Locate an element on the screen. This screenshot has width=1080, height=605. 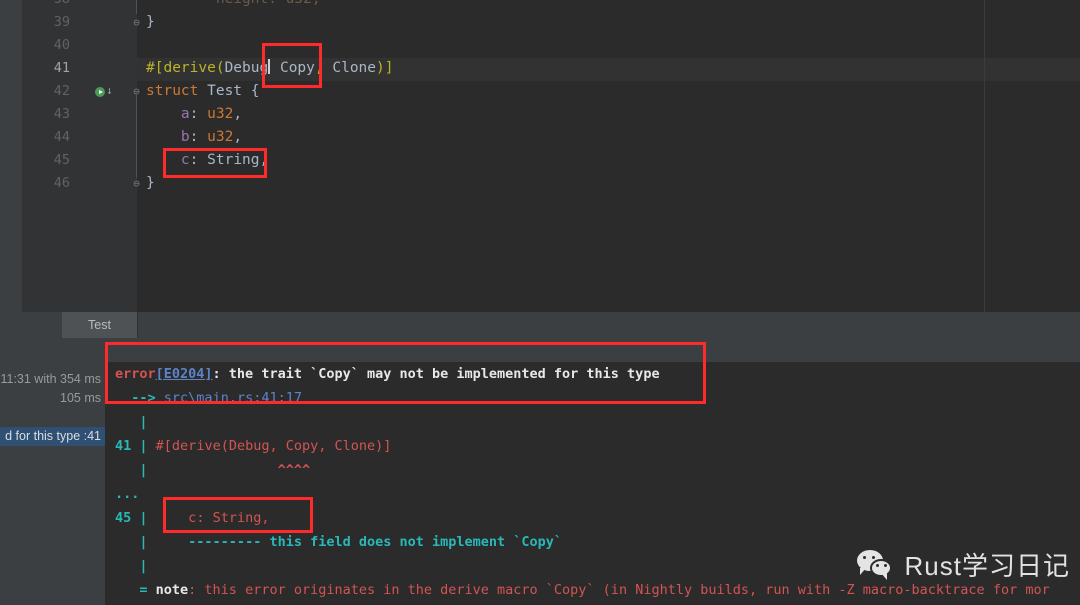
console-line: 45 | c: String, is located at coordinates (192, 518).